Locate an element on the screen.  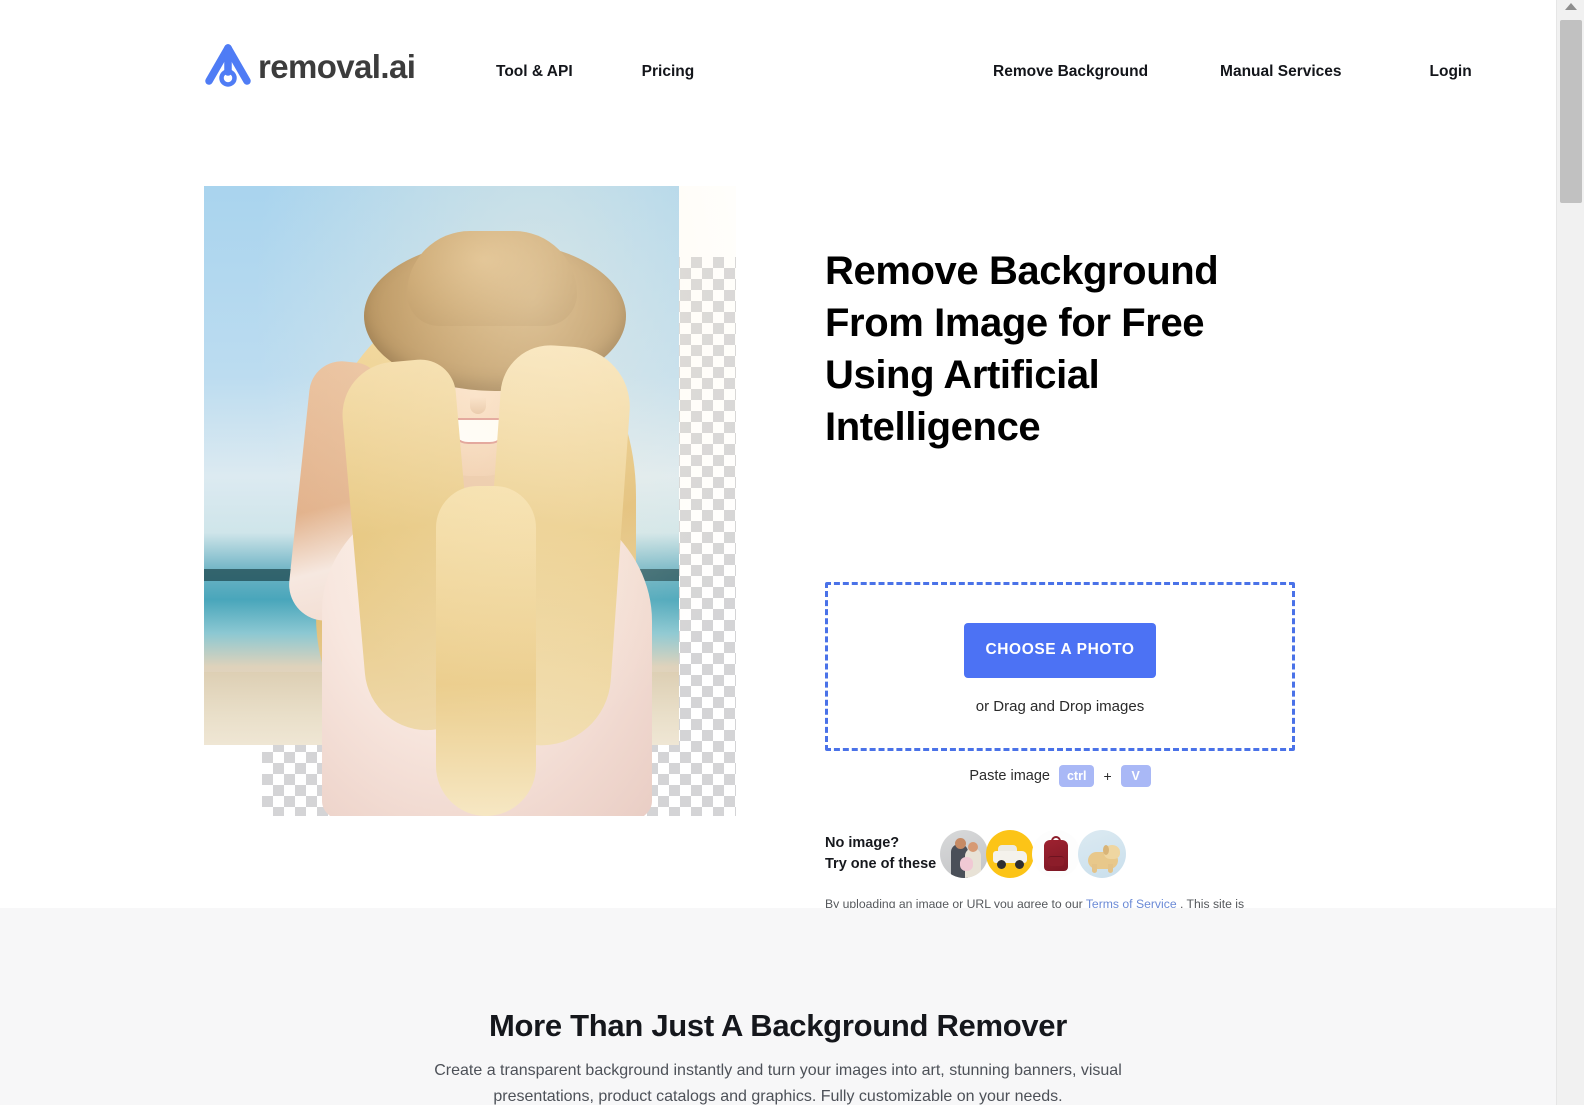
sample-thumb-backpack is located at coordinates (1056, 854).